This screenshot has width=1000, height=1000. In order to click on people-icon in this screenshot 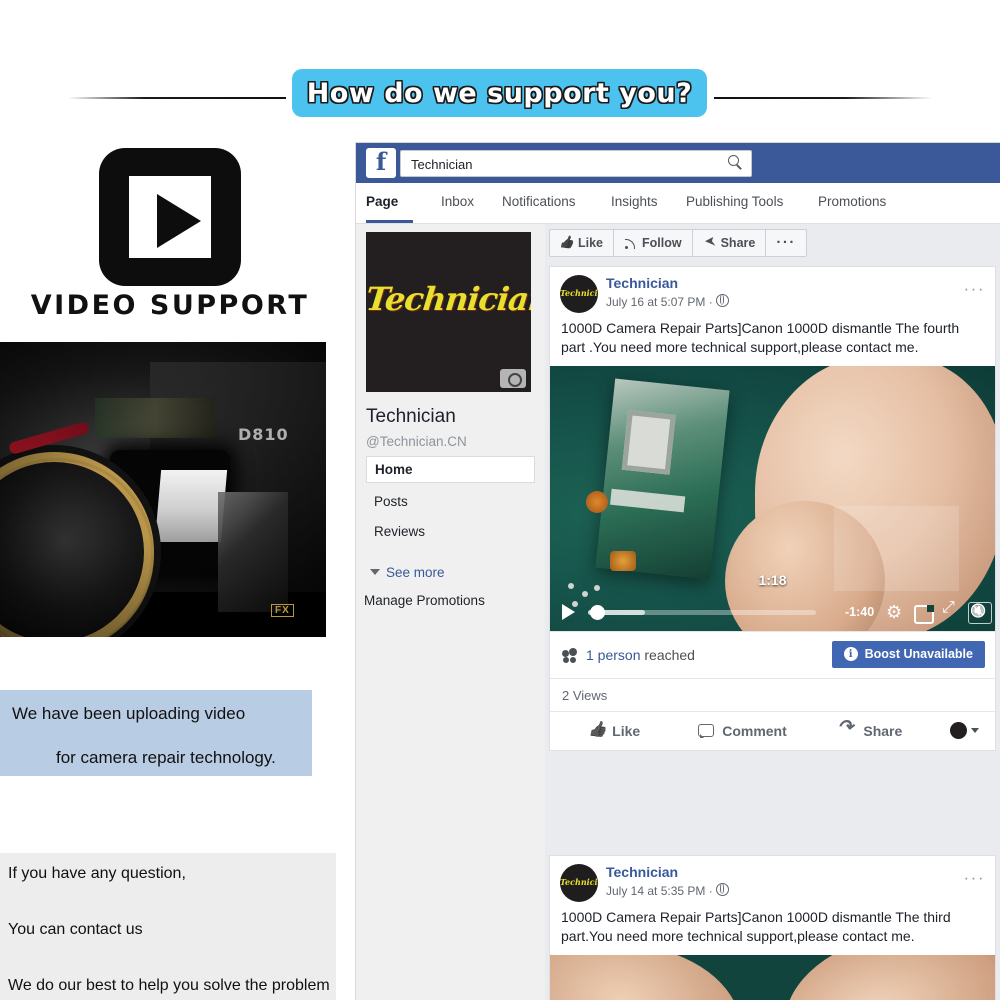, I will do `click(570, 654)`.